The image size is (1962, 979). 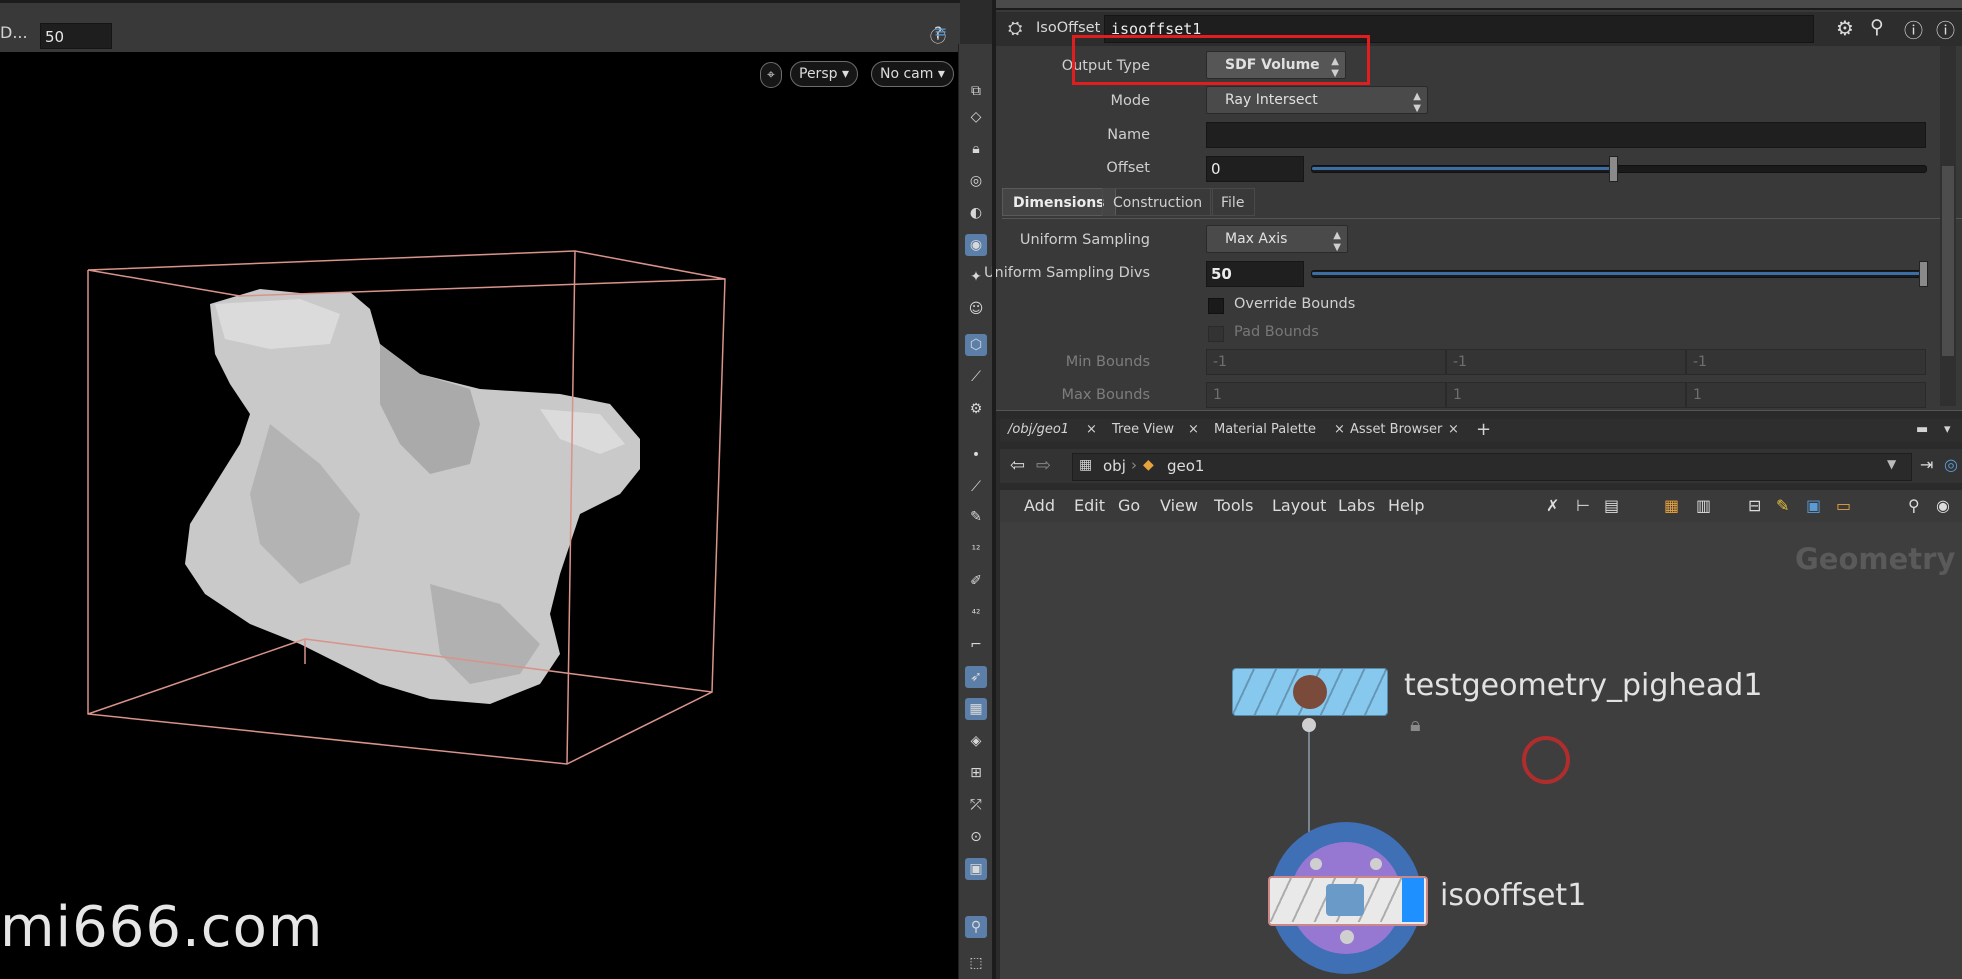 I want to click on table-icon: ▥, so click(x=1703, y=505).